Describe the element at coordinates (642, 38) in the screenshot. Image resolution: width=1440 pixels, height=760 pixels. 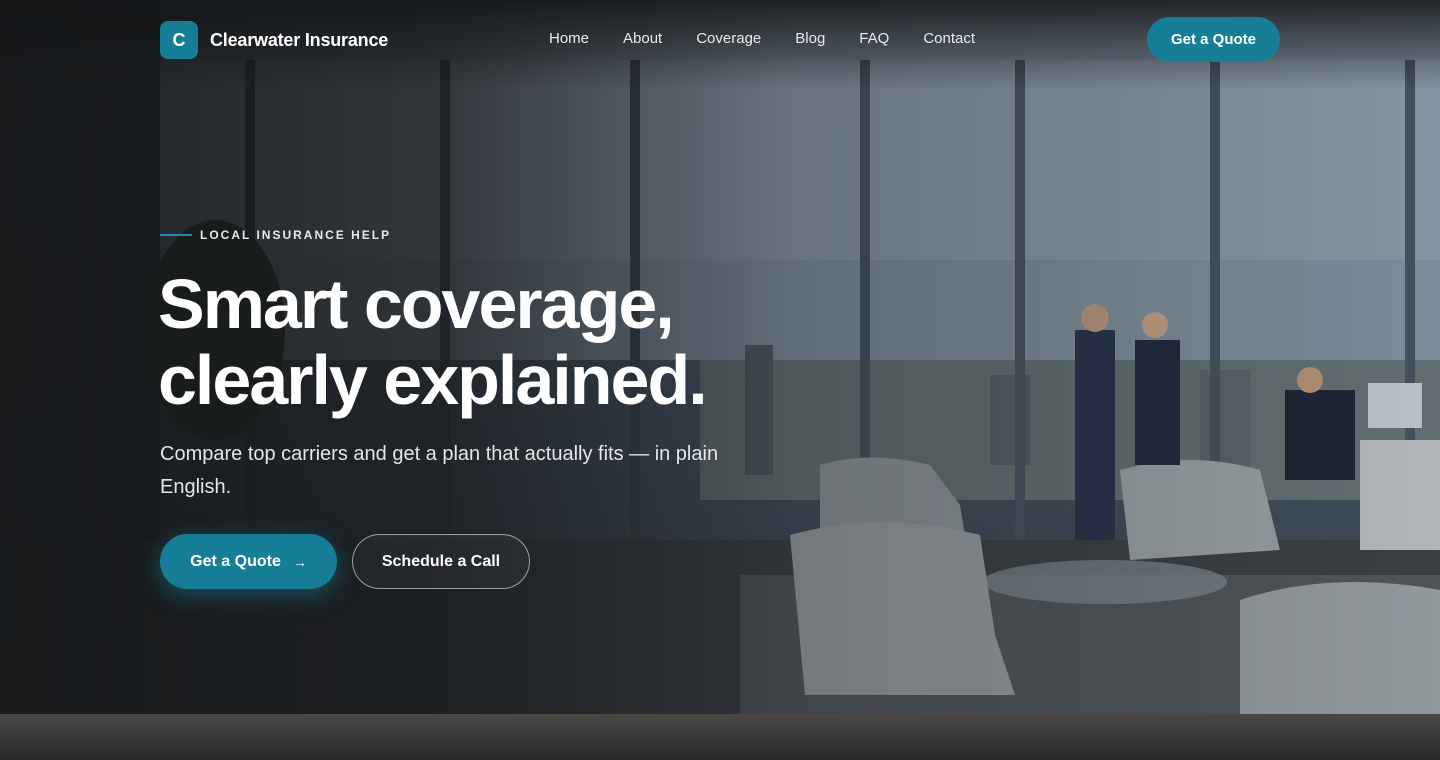
I see `nav-about: About` at that location.